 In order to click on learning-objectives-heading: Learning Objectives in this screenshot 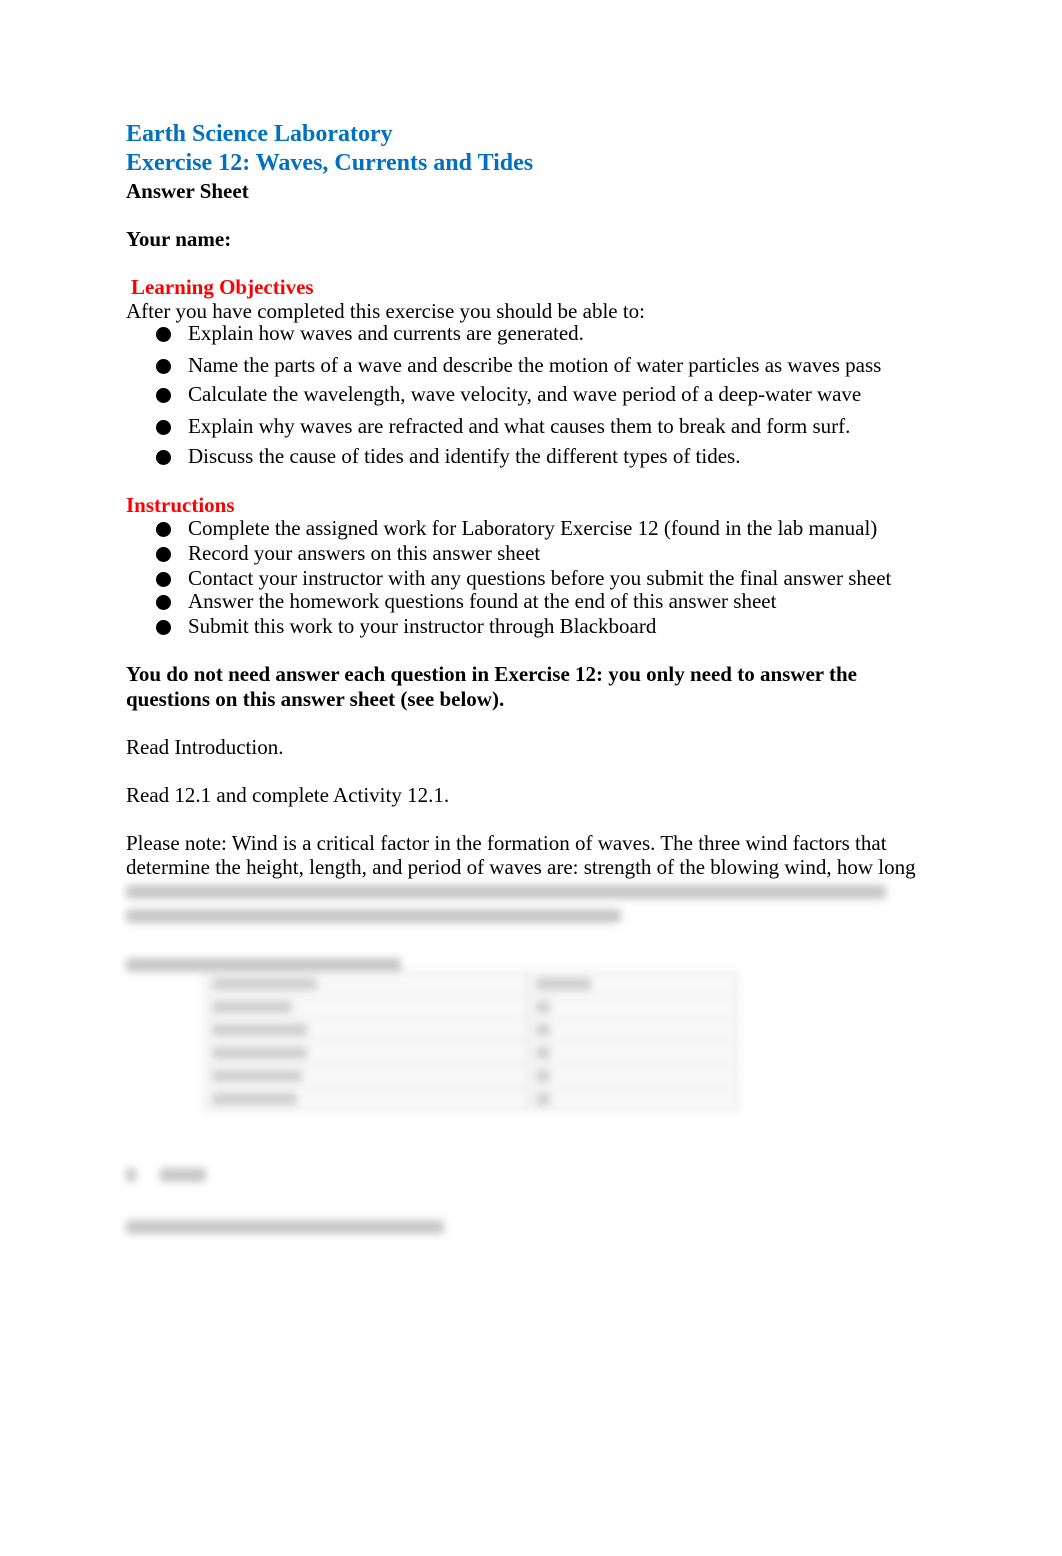, I will do `click(222, 287)`.